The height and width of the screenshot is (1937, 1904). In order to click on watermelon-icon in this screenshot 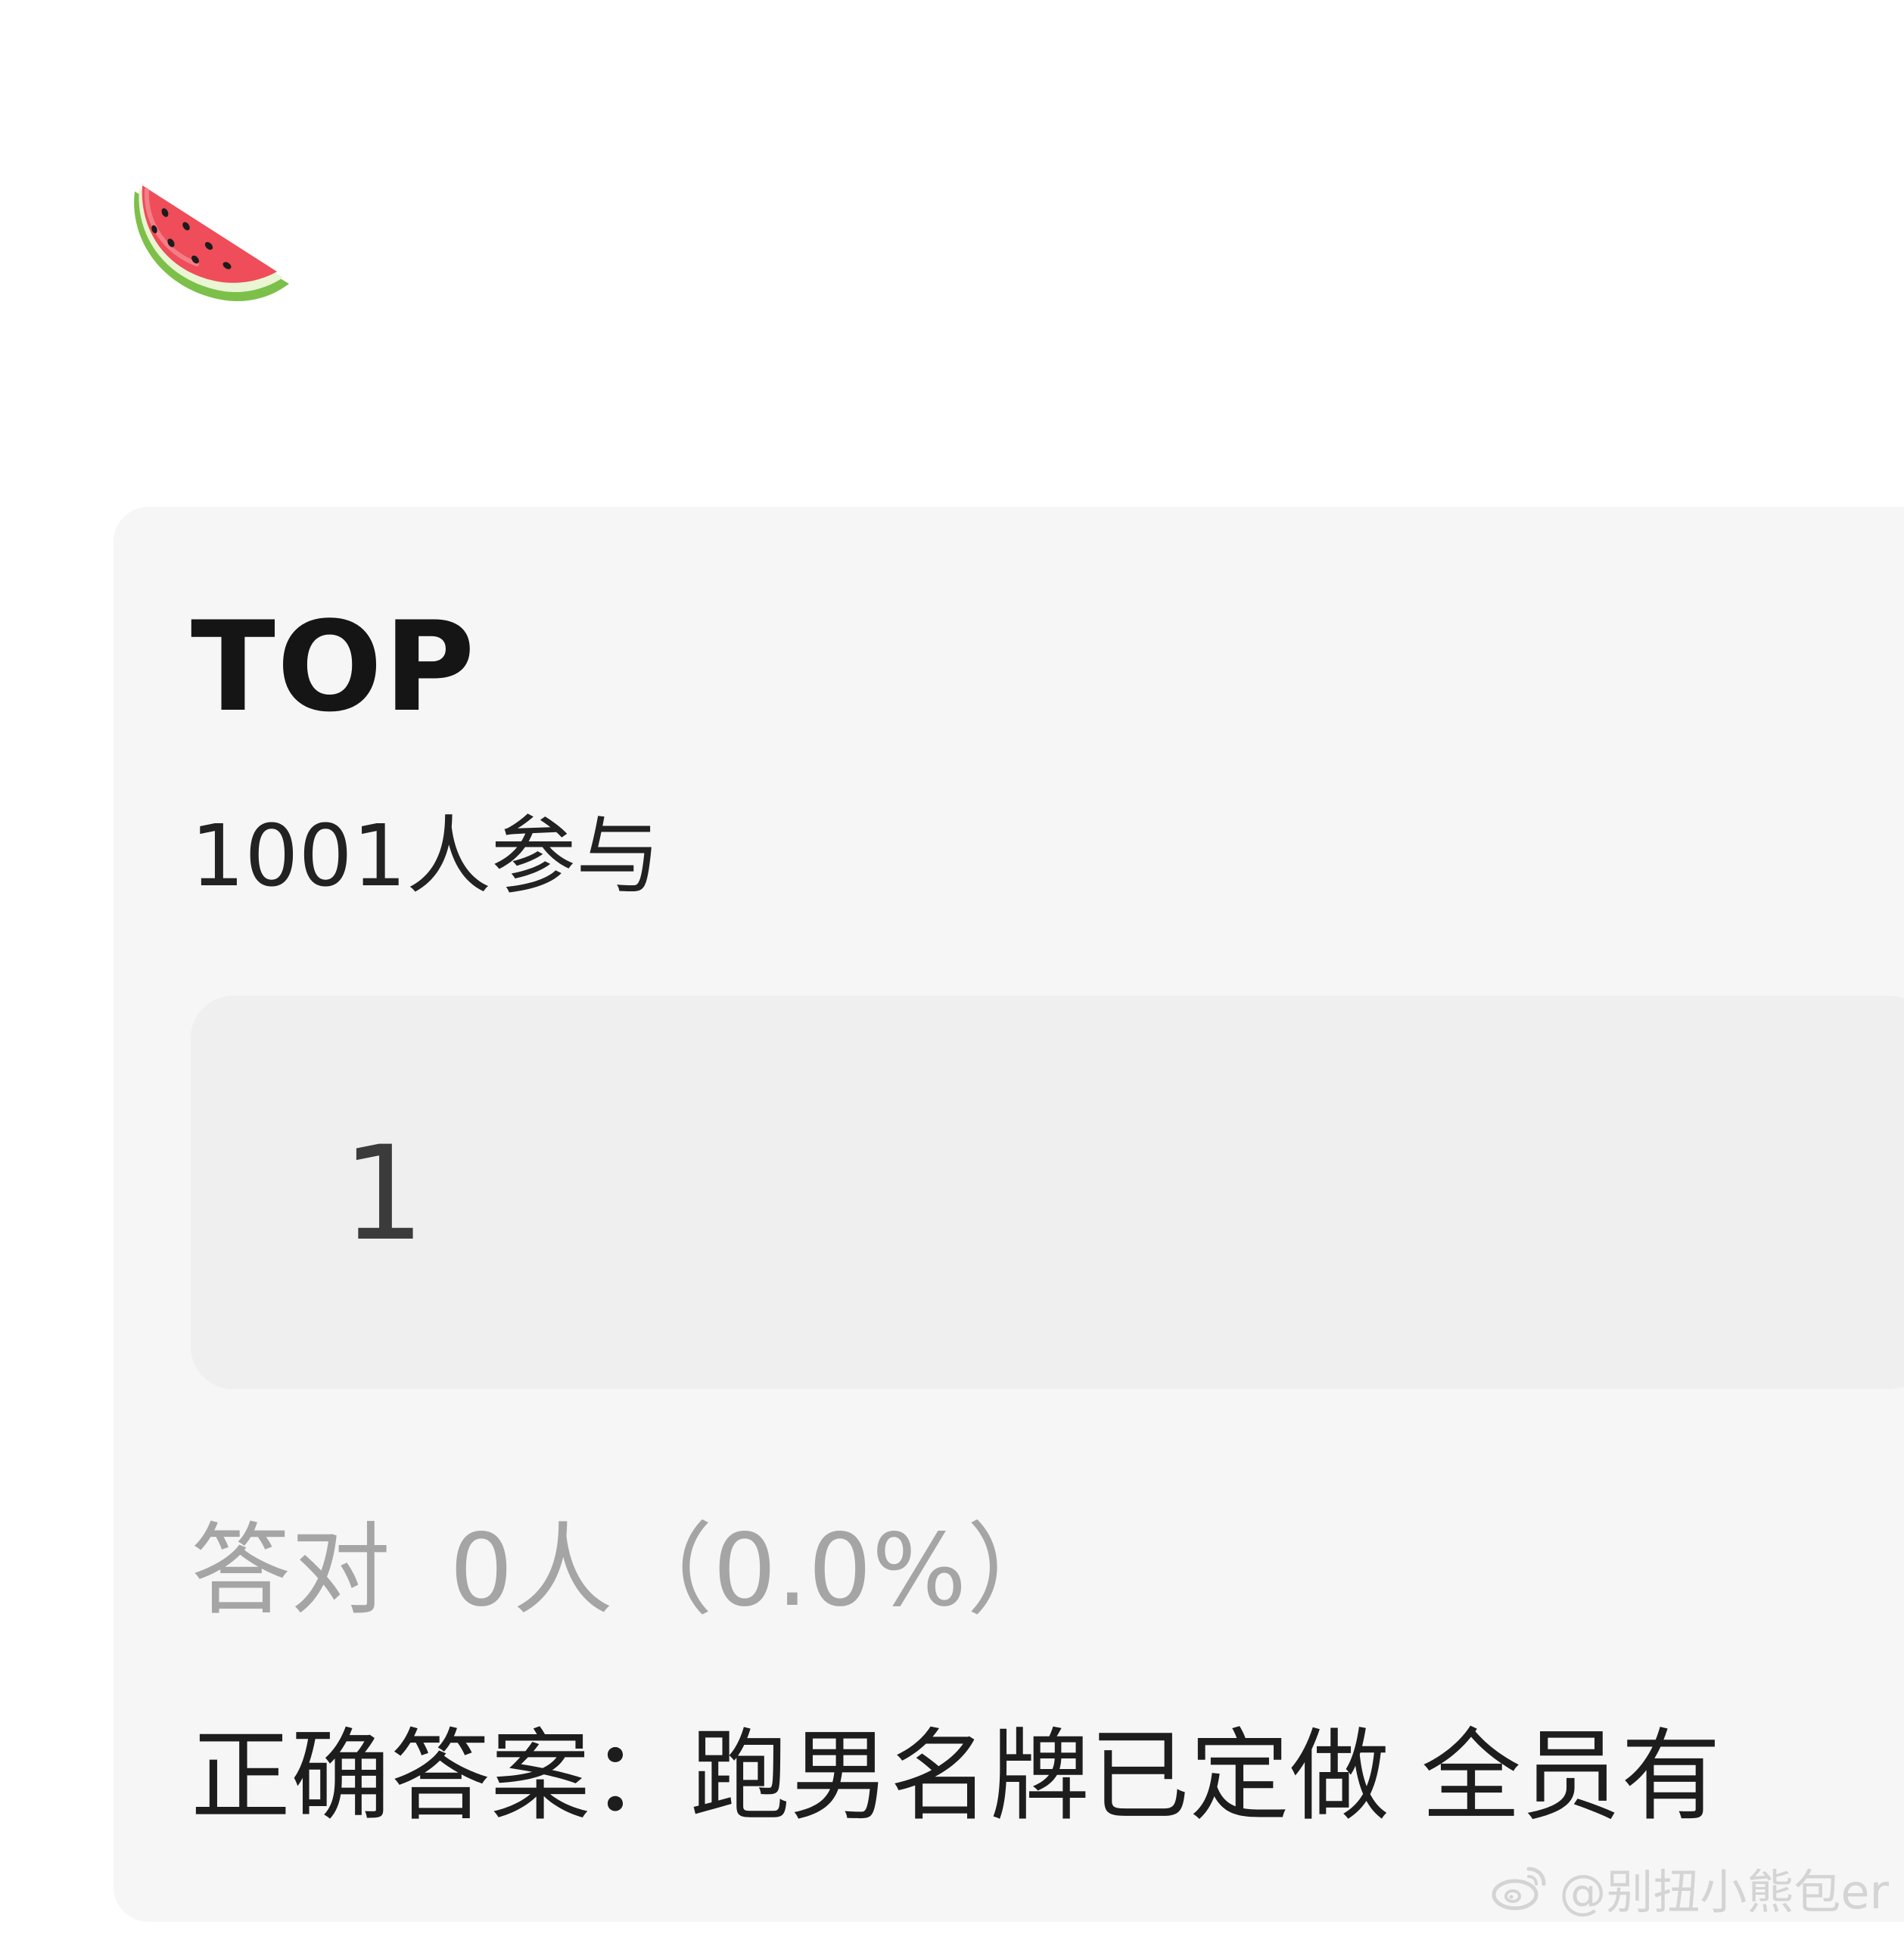, I will do `click(208, 242)`.